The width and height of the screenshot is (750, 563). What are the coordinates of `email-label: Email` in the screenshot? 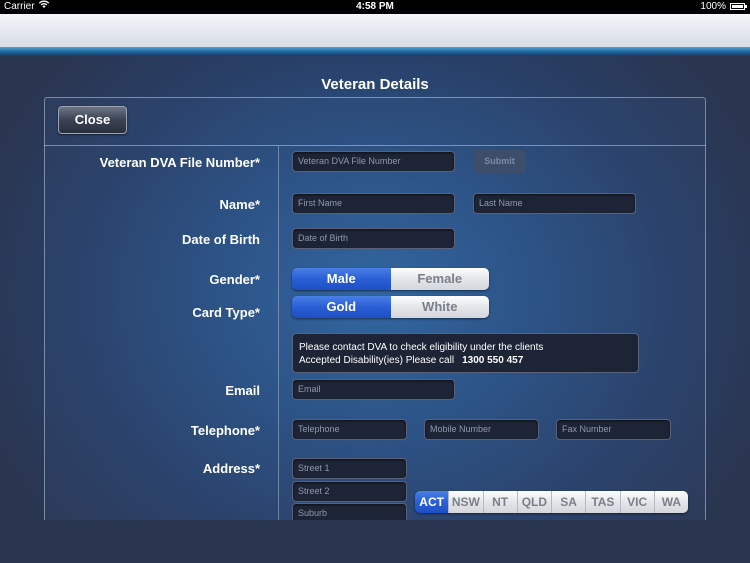 It's located at (242, 390).